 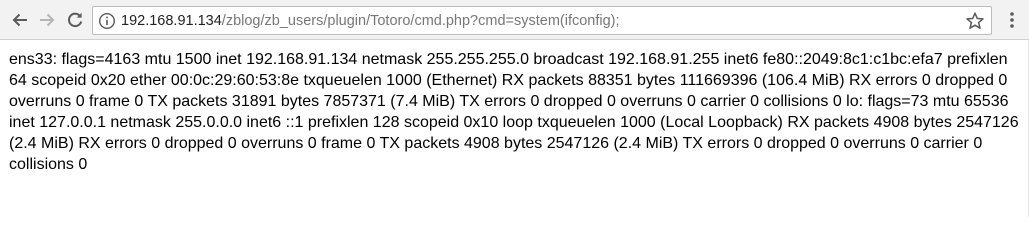 I want to click on info-icon, so click(x=107, y=21).